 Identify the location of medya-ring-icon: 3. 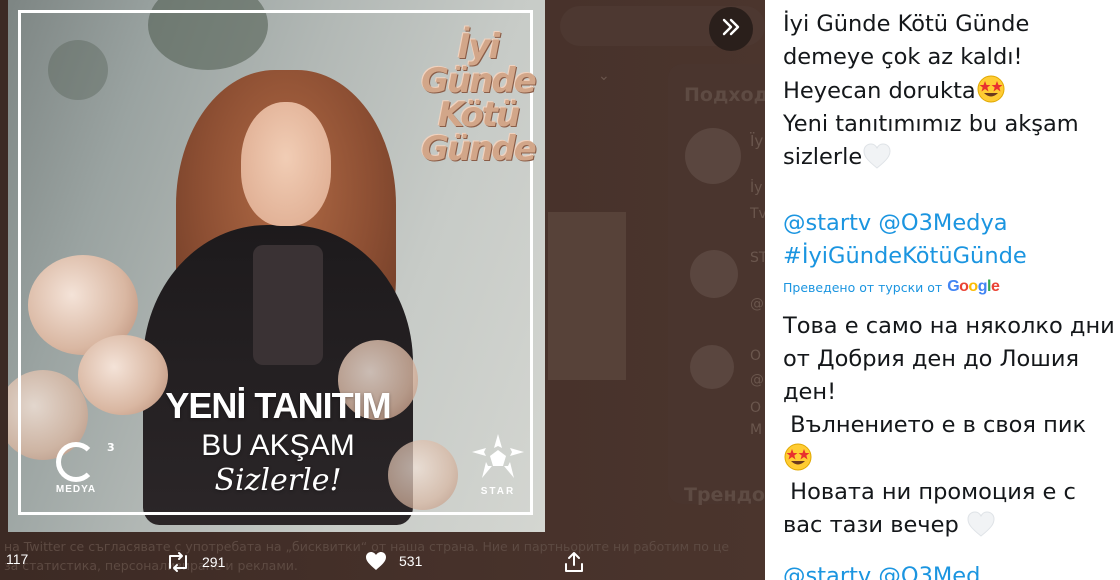
(85, 461).